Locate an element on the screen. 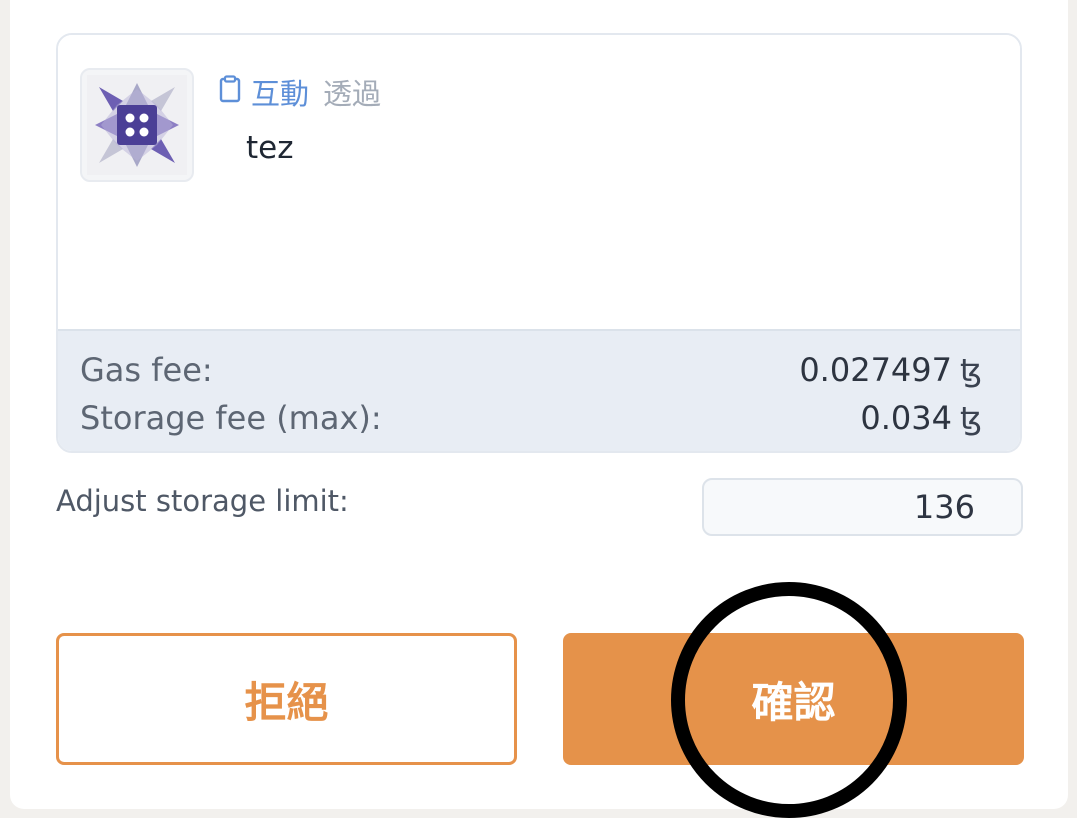 The width and height of the screenshot is (1077, 818). interaction-header: 互動 透過 is located at coordinates (300, 92).